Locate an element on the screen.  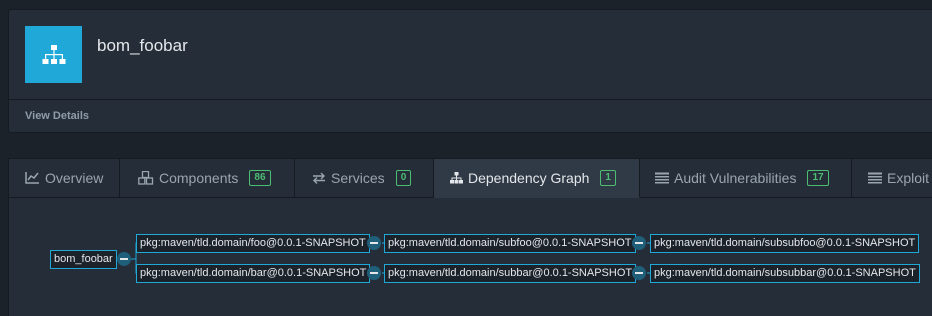
tab-label: Exploit is located at coordinates (908, 178).